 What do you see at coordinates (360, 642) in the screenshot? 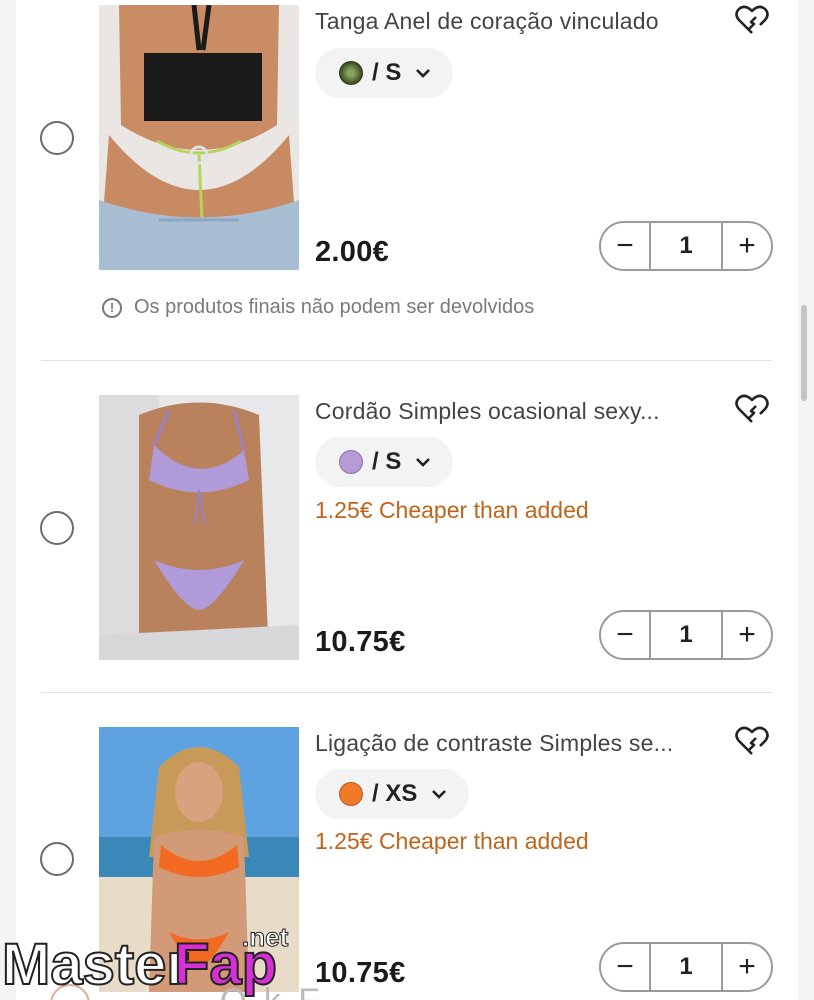
I see `product-price: 10.75€` at bounding box center [360, 642].